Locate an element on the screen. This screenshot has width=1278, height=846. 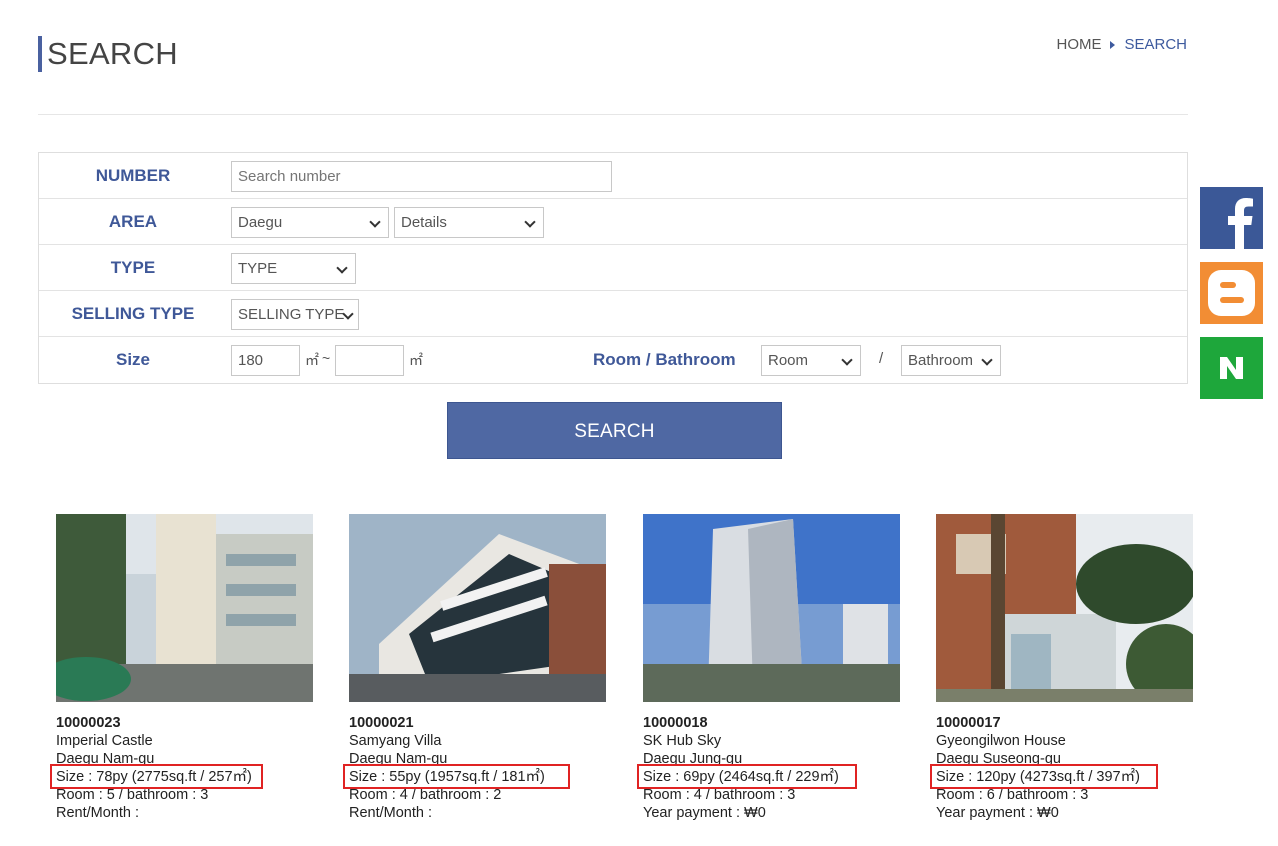
breadcrumb-current: SEARCH is located at coordinates (1155, 44).